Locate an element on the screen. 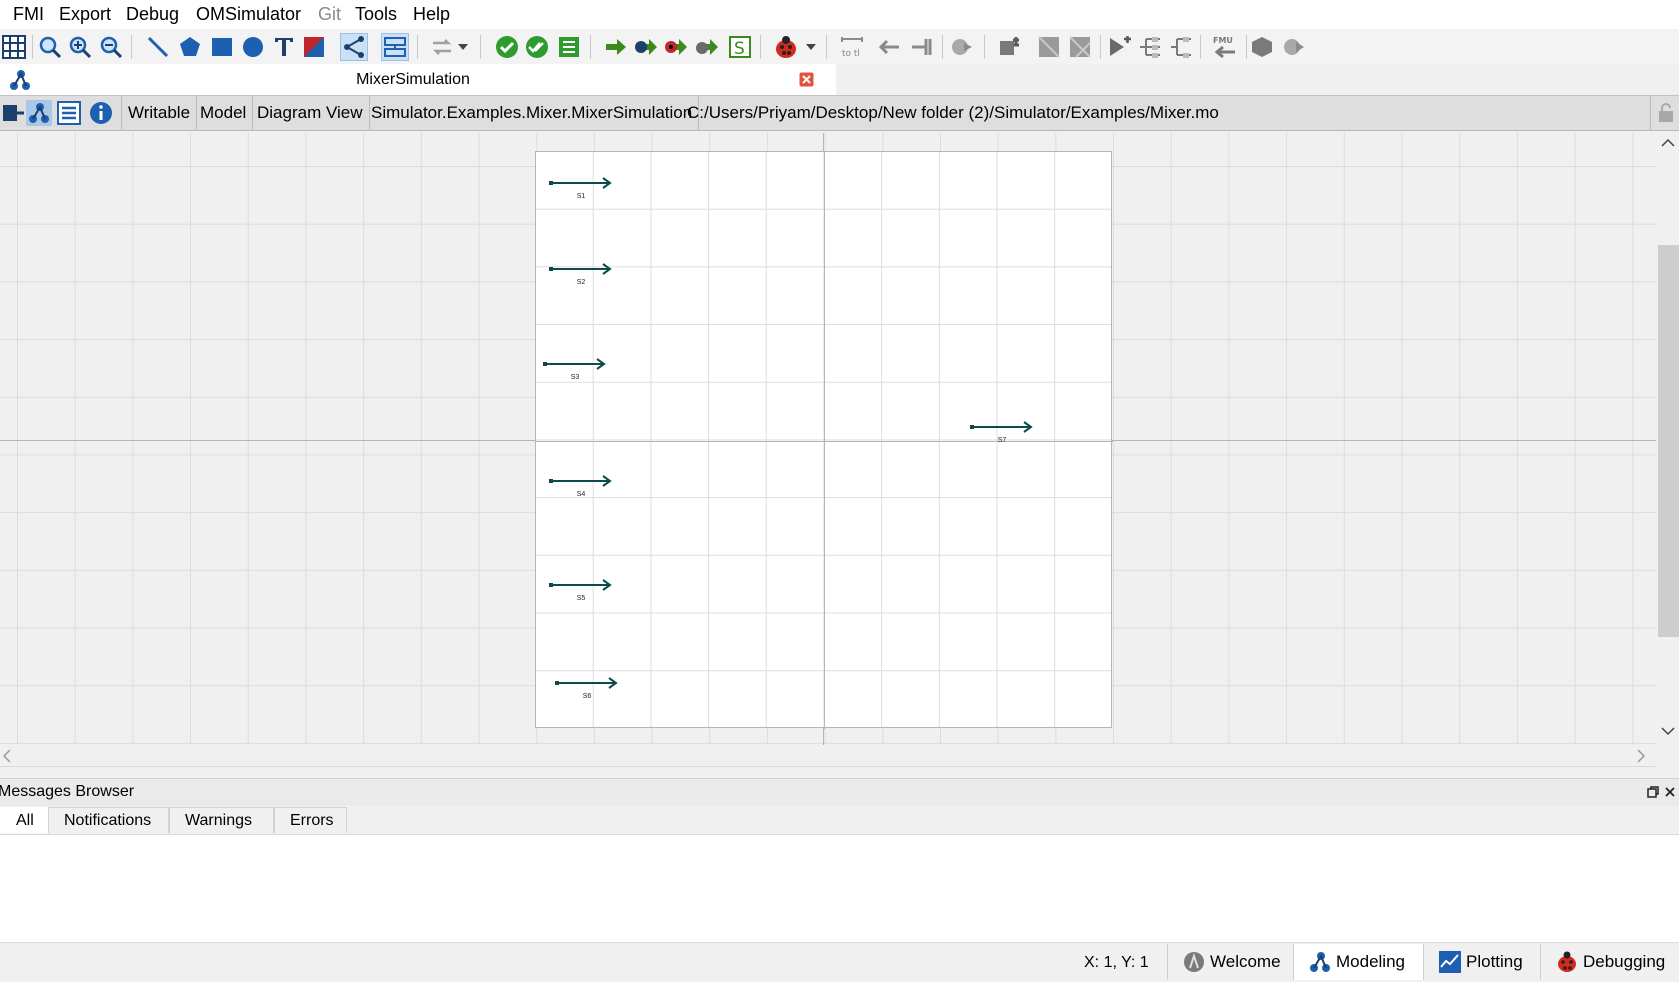 The height and width of the screenshot is (982, 1679). perspective-debugging: Debugging is located at coordinates (1609, 962).